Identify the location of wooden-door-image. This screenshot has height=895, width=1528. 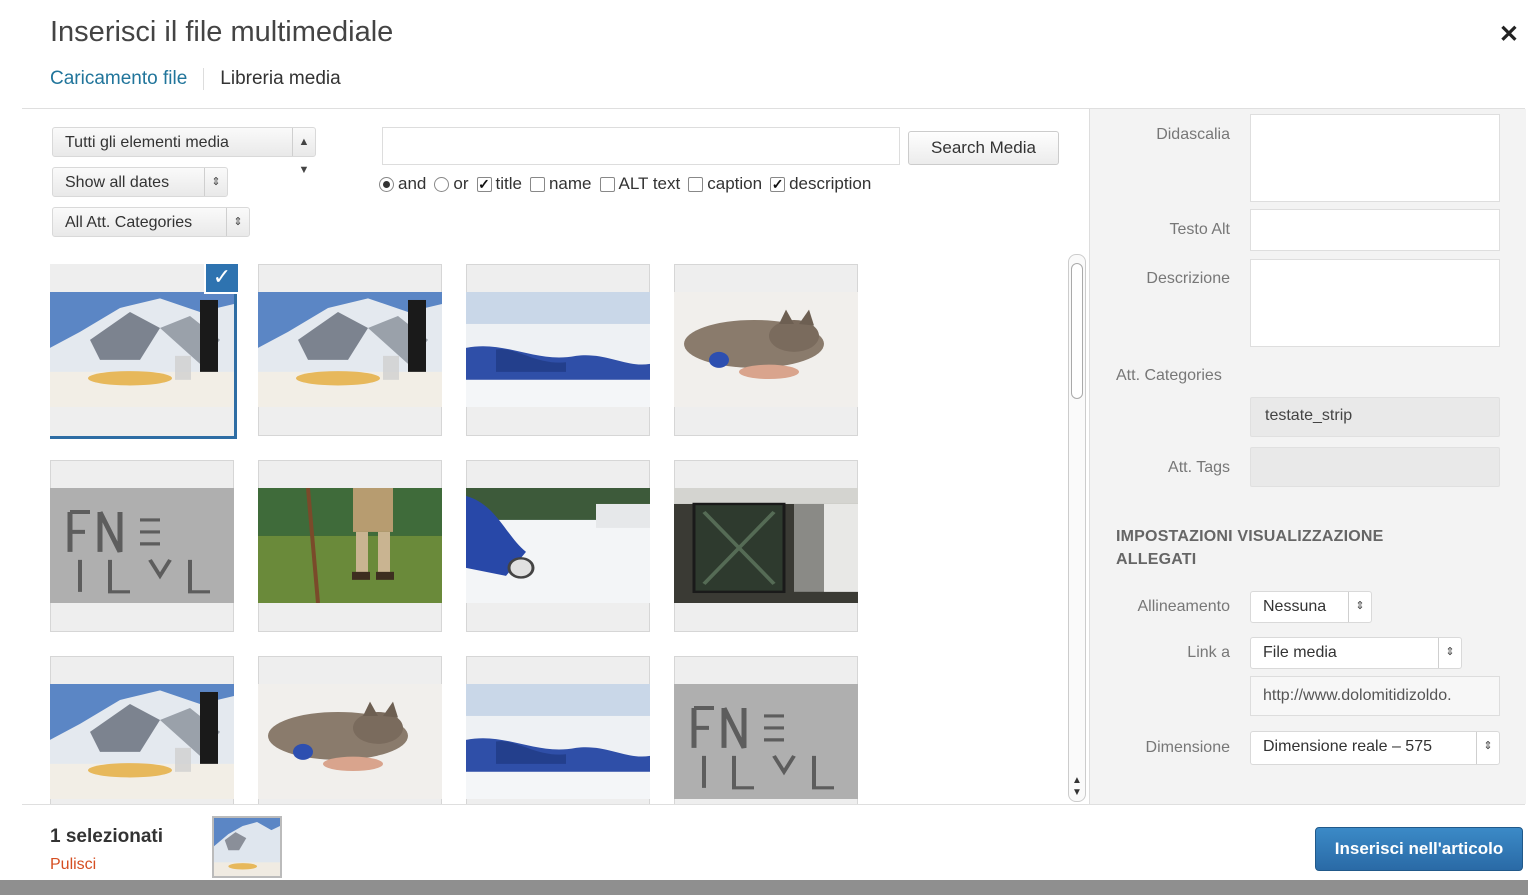
(766, 545).